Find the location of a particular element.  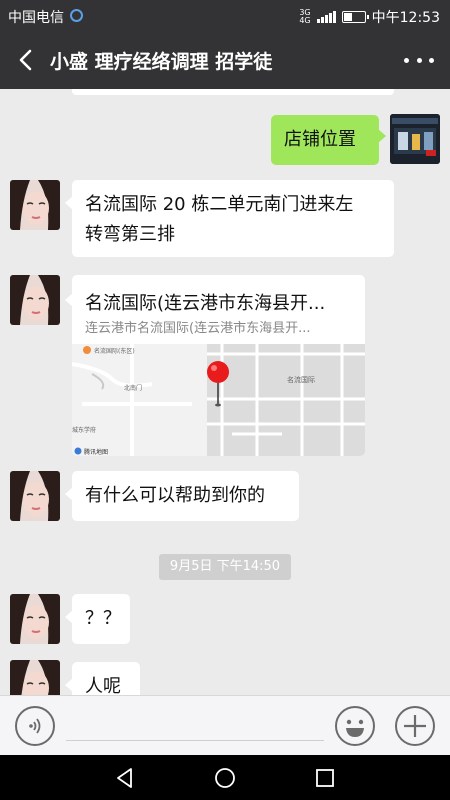

message-text-line: 转弯第三排 is located at coordinates (130, 234).